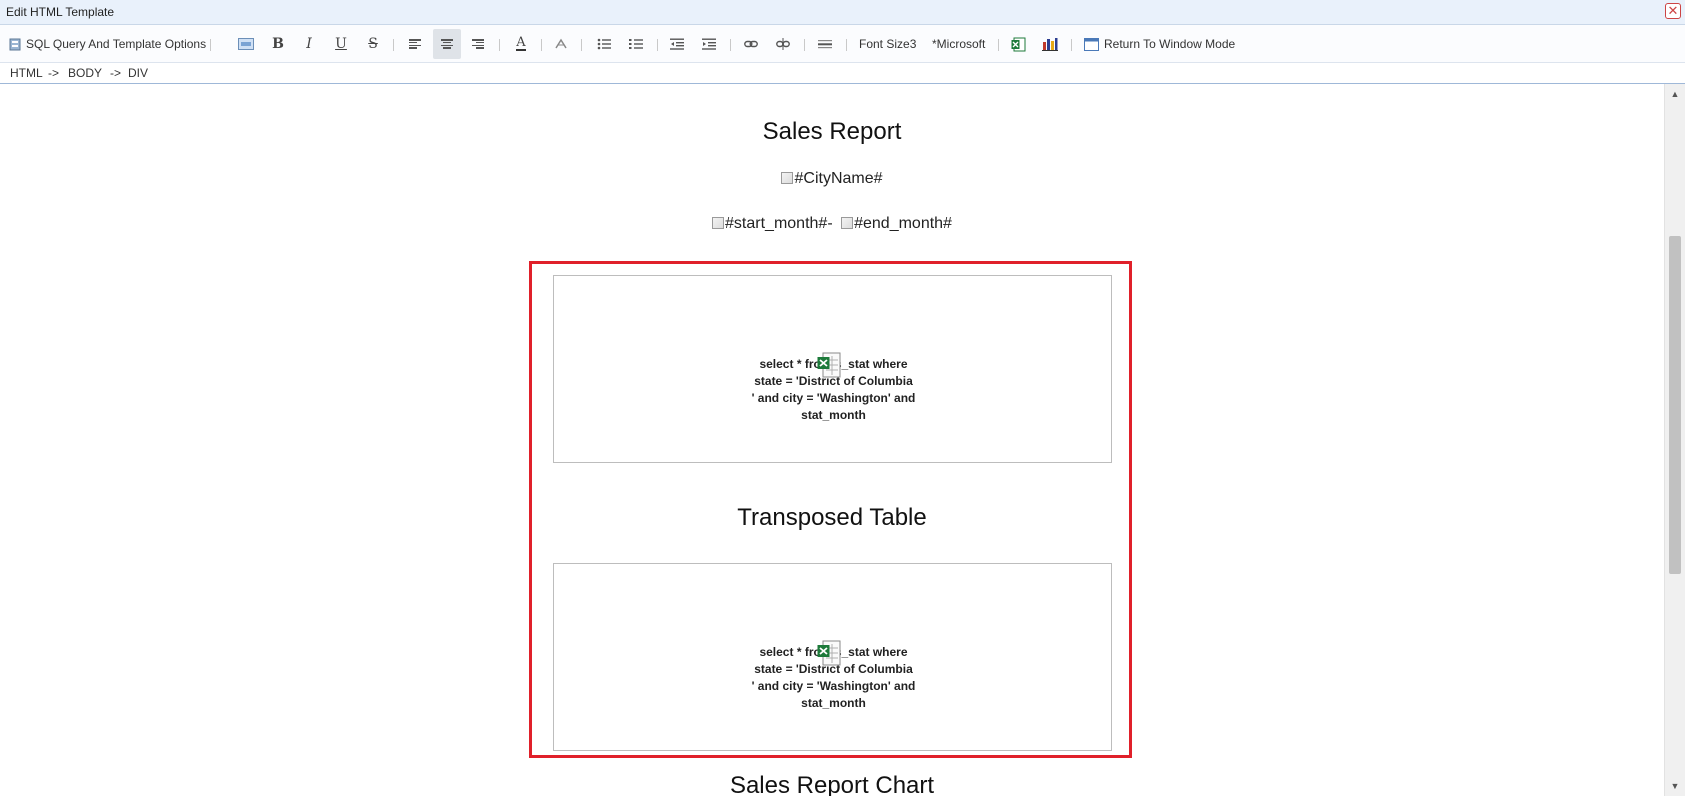  I want to click on font-family-dropdown: *Microsoft, so click(958, 44).